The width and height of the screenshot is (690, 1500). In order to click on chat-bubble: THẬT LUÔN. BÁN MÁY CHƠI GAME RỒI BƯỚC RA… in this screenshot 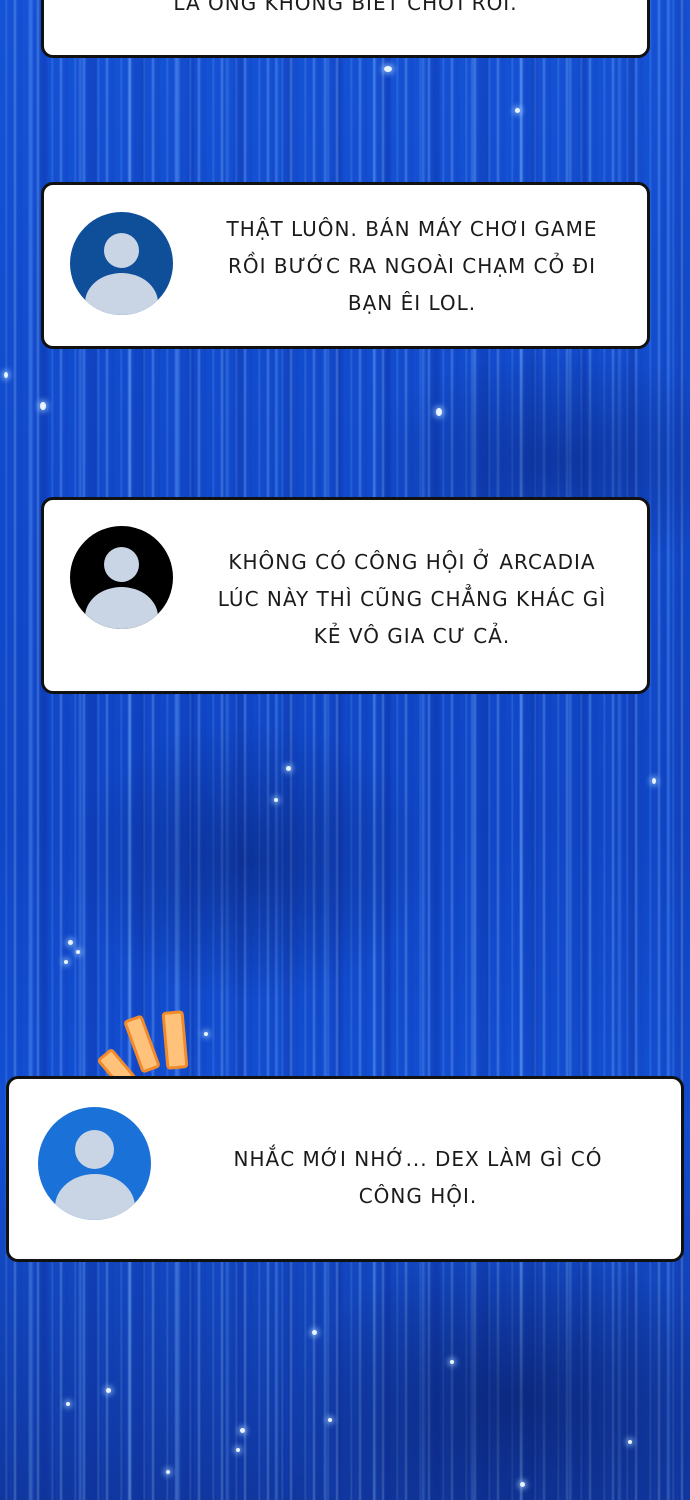, I will do `click(345, 265)`.